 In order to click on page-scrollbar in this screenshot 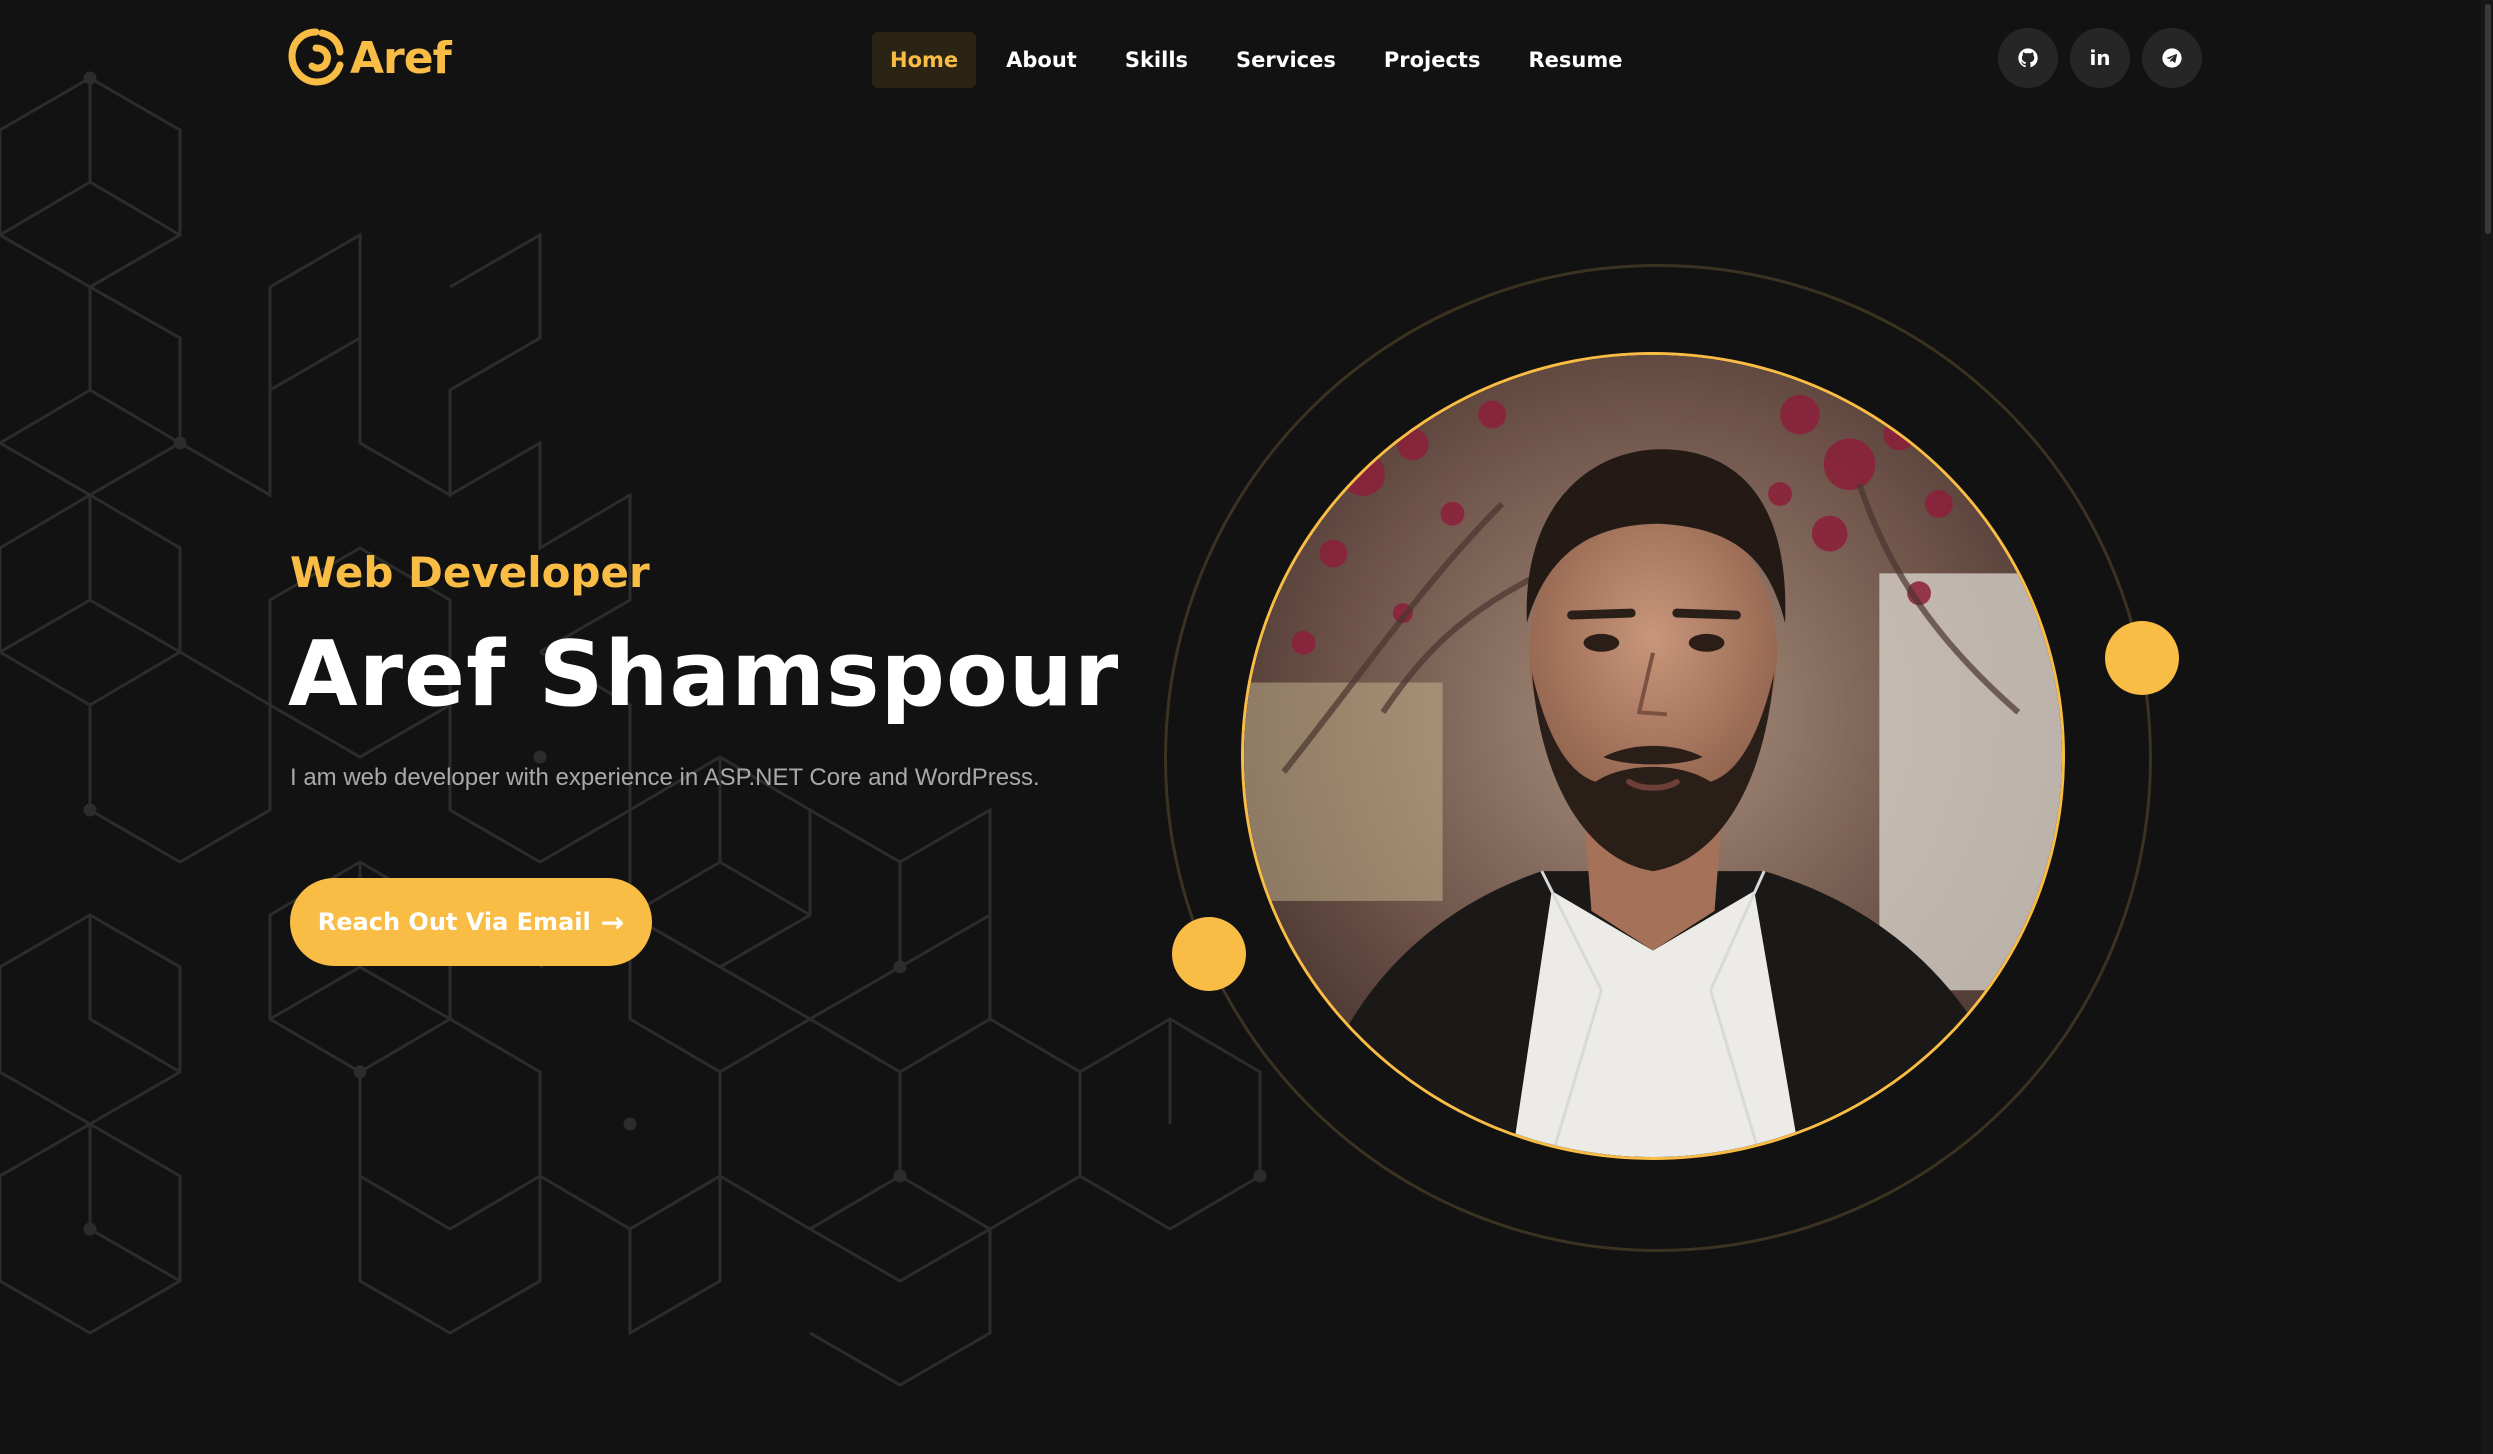, I will do `click(2487, 727)`.